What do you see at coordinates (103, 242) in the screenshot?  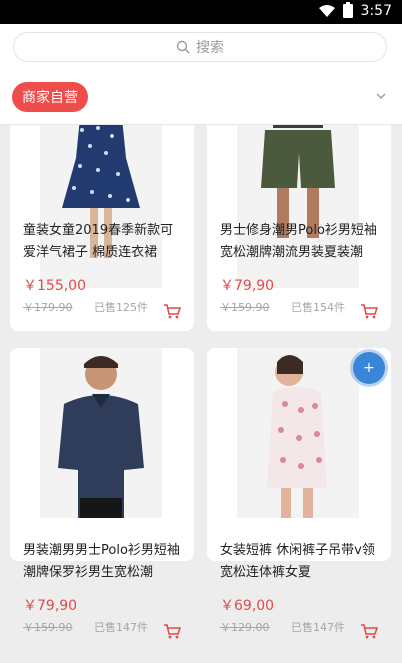 I see `product-title: 童装女童2019春季新款可爱洋气裙子 棉质连衣裙` at bounding box center [103, 242].